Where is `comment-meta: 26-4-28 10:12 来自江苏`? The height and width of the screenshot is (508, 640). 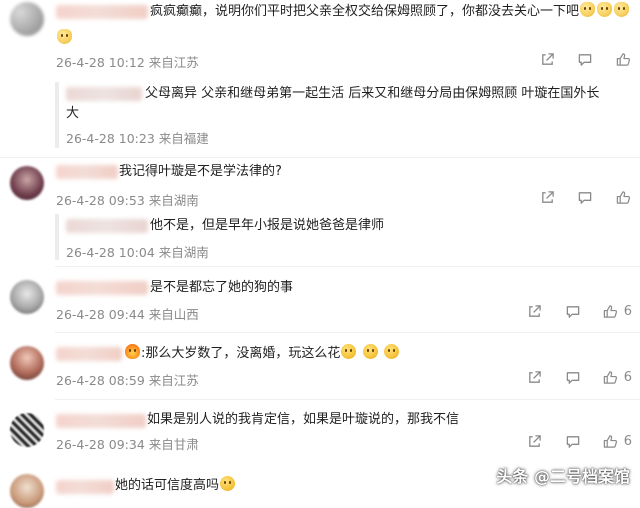
comment-meta: 26-4-28 10:12 来自江苏 is located at coordinates (127, 61).